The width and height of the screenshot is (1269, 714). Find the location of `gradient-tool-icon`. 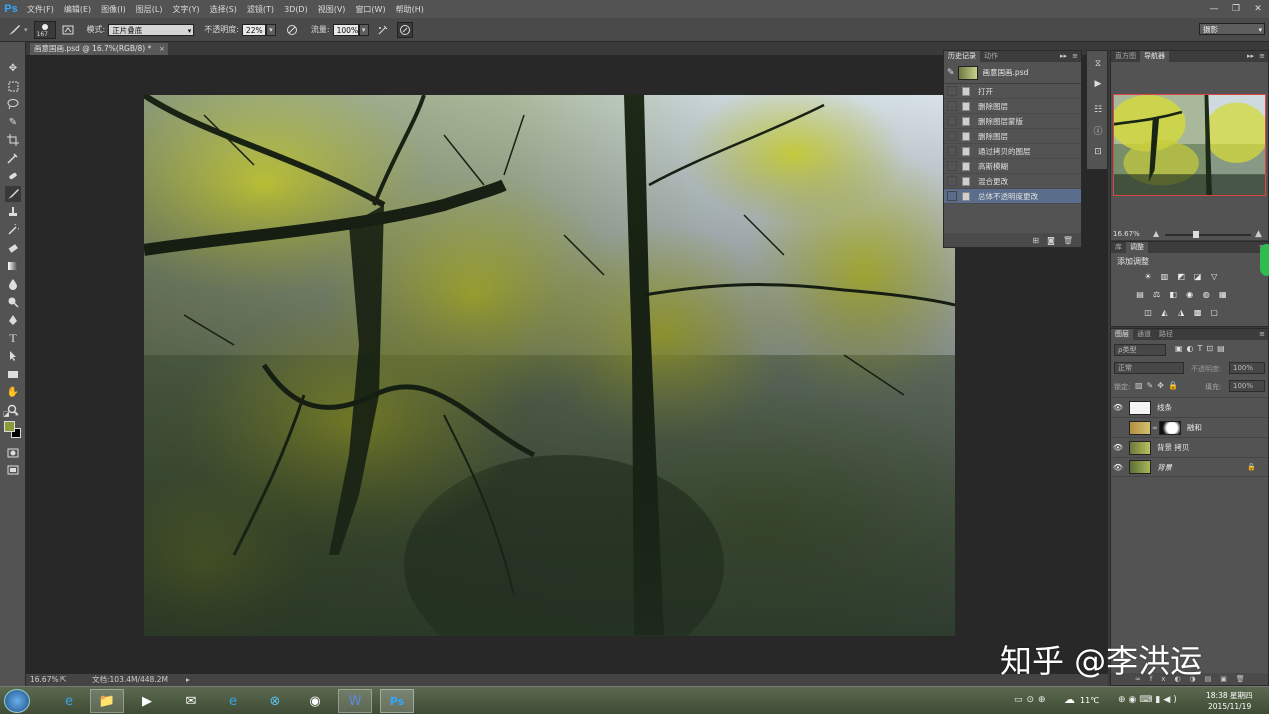

gradient-tool-icon is located at coordinates (13, 266).